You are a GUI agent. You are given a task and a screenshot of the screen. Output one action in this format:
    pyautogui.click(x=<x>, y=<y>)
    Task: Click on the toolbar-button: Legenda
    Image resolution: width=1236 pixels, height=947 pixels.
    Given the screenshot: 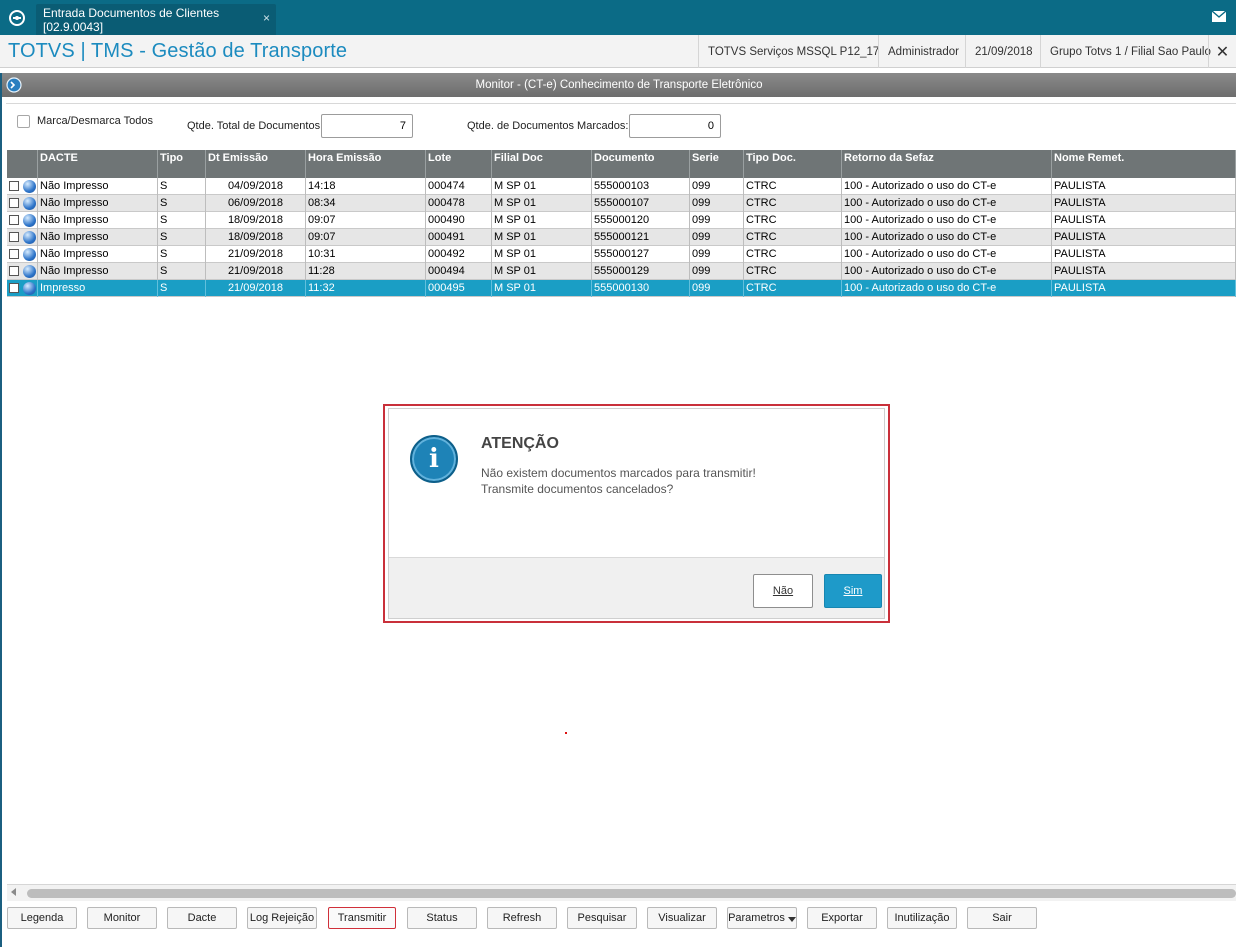 What is the action you would take?
    pyautogui.click(x=42, y=918)
    